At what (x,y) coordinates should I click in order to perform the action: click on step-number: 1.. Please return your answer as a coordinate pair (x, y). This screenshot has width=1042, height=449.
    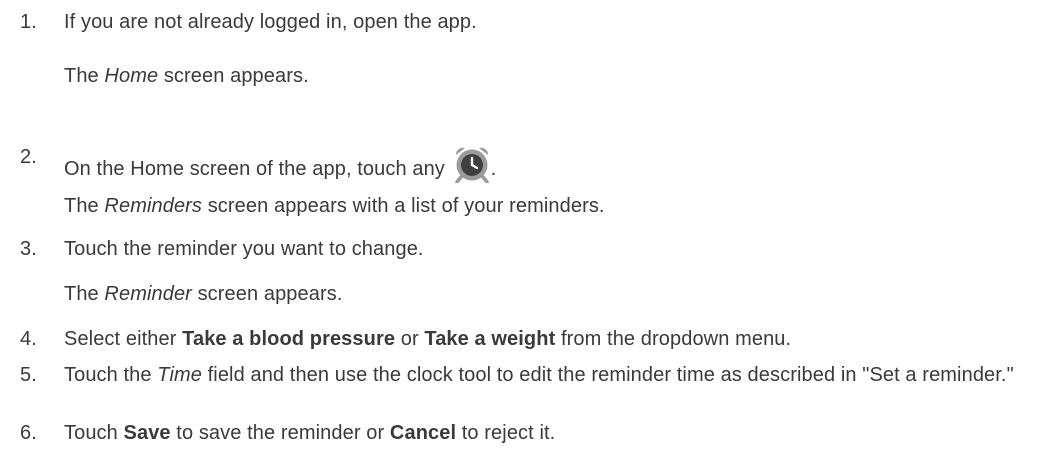
    Looking at the image, I should click on (28, 22).